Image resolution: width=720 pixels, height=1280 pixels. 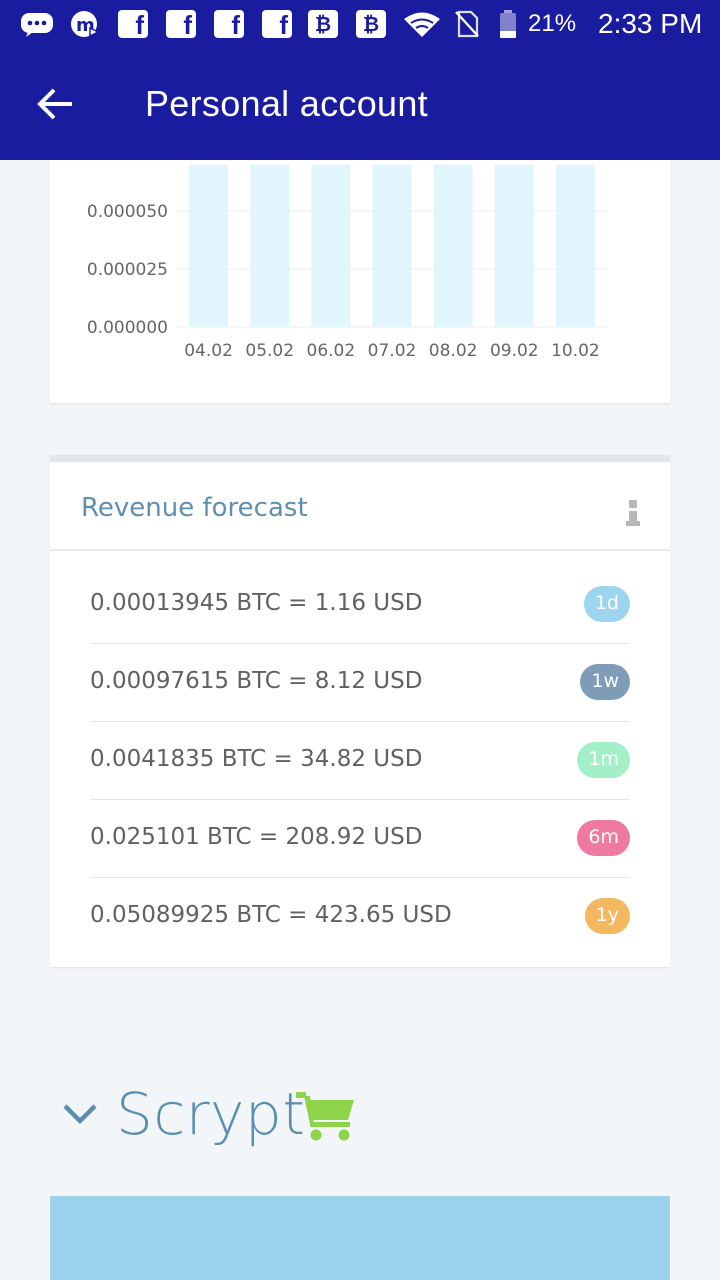 What do you see at coordinates (360, 1238) in the screenshot?
I see `scrypt-panel` at bounding box center [360, 1238].